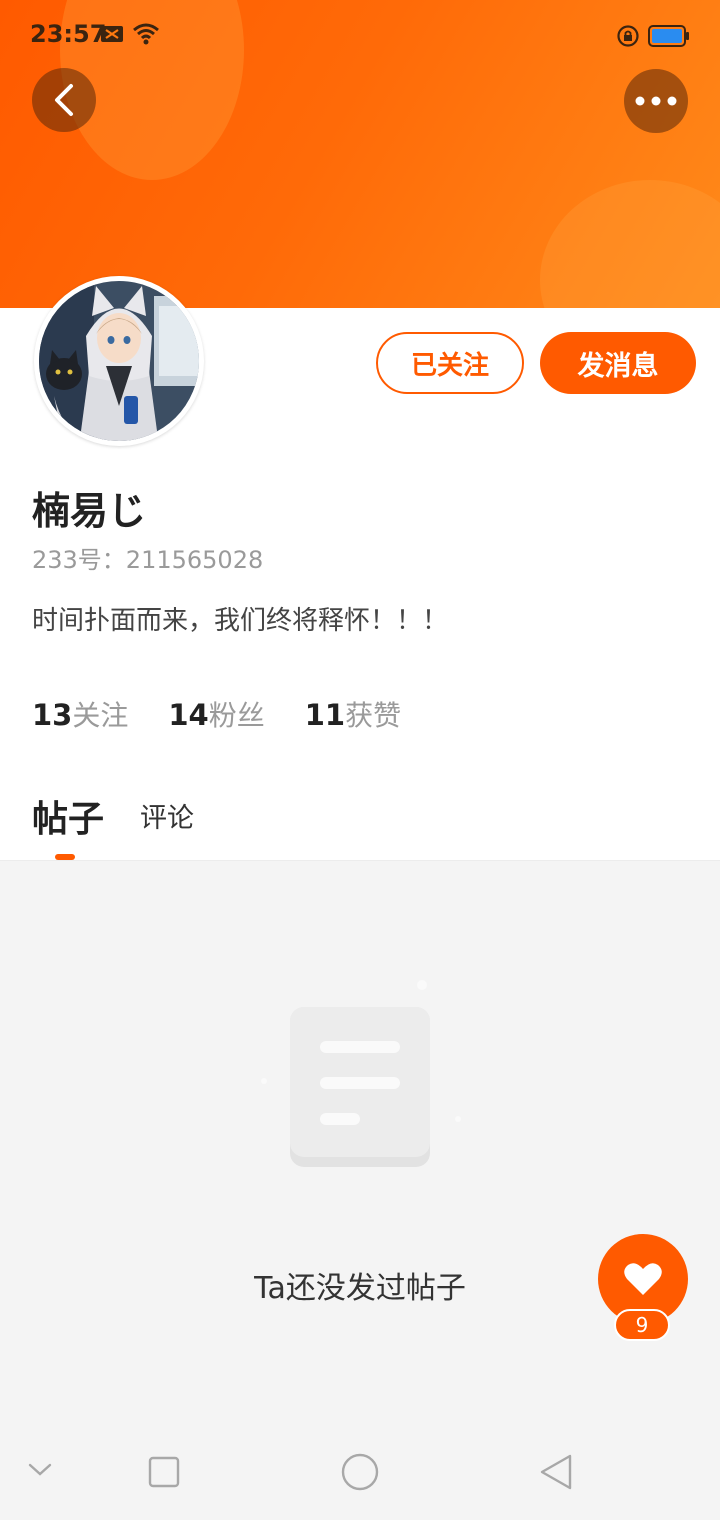 The width and height of the screenshot is (720, 1520). I want to click on profile-stats: 13 关注 14 粉丝 11 获赞, so click(216, 714).